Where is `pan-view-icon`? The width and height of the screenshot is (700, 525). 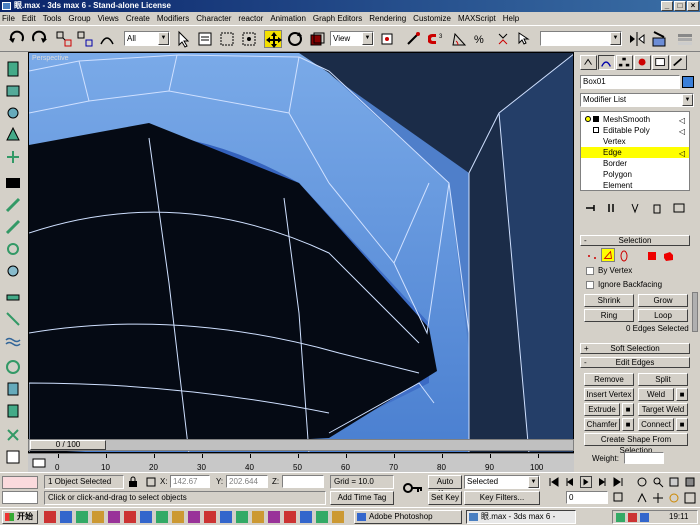 pan-view-icon is located at coordinates (658, 498).